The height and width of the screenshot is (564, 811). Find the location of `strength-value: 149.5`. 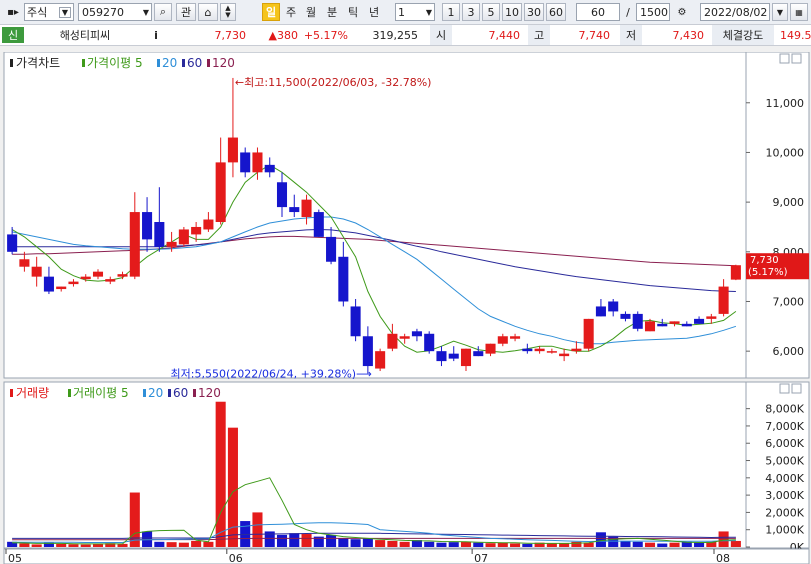

strength-value: 149.5 is located at coordinates (795, 35).